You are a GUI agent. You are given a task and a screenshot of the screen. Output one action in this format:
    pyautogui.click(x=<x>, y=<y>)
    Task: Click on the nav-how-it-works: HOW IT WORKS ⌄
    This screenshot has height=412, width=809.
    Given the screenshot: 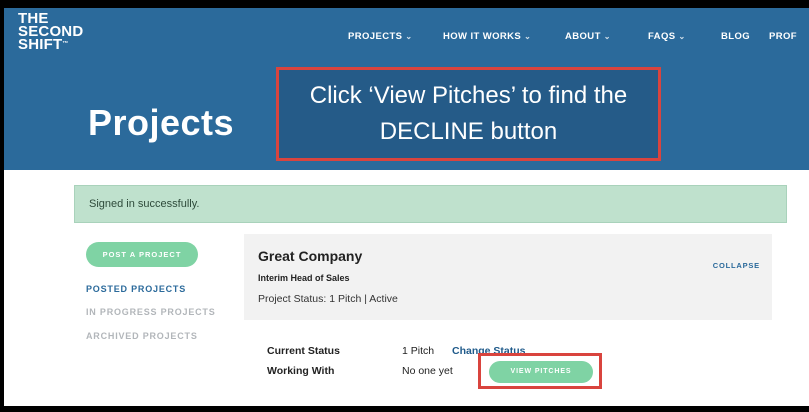 What is the action you would take?
    pyautogui.click(x=487, y=36)
    